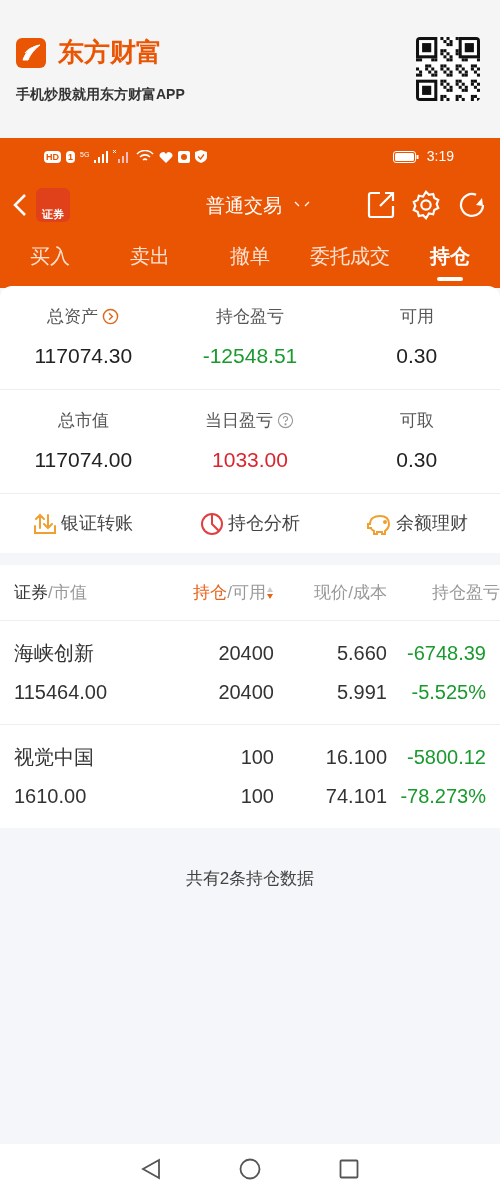 The height and width of the screenshot is (1194, 500). I want to click on summary-label: 可取, so click(416, 421).